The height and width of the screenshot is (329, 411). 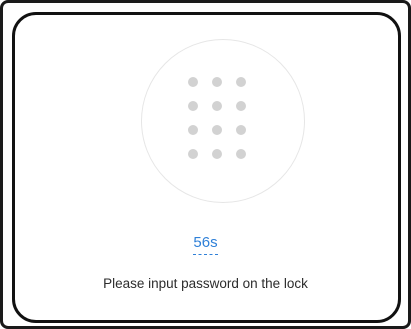 I want to click on countdown-timer: 56s, so click(x=205, y=244).